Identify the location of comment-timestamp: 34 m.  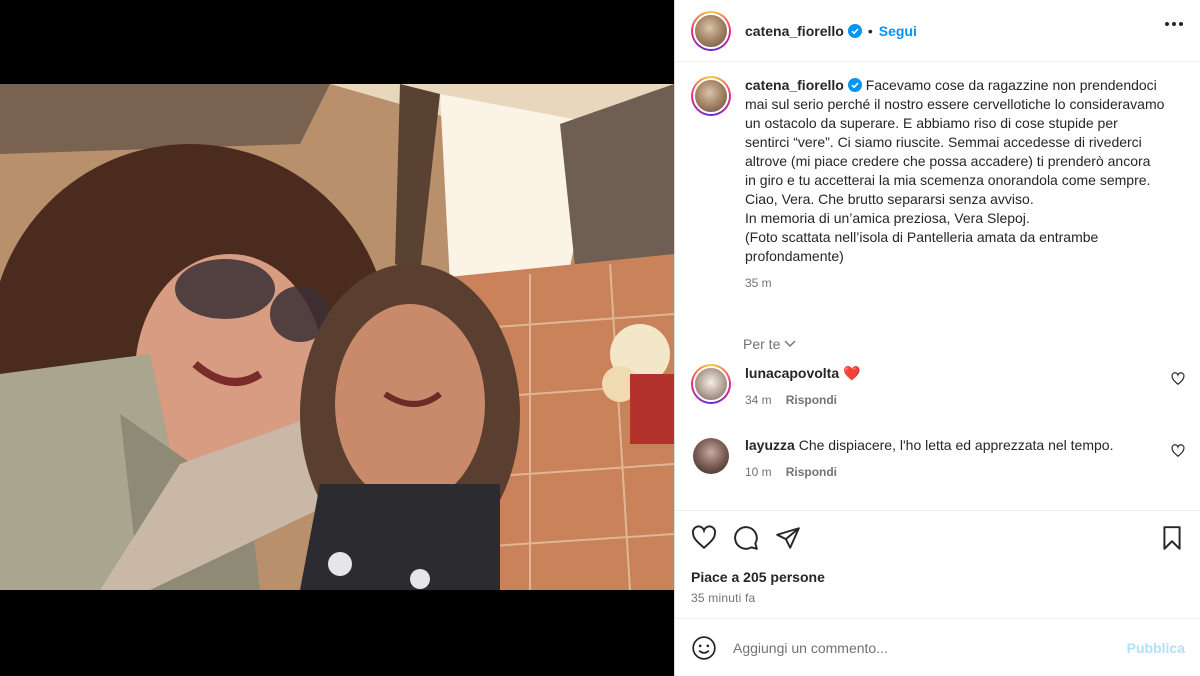
(758, 400).